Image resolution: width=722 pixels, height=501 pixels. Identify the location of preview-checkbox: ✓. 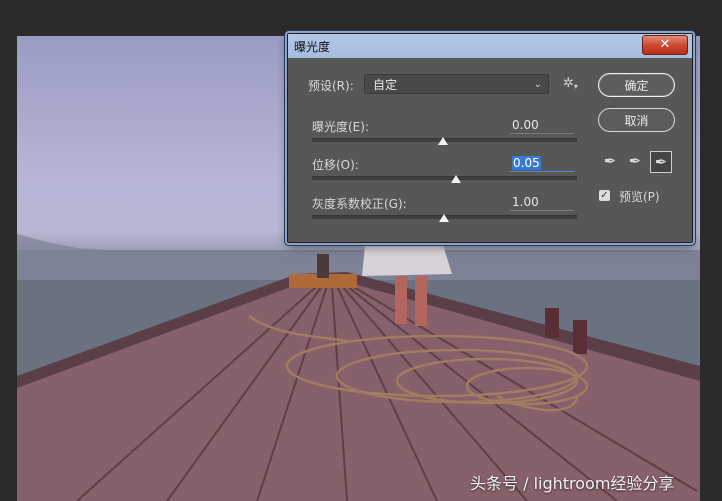
(604, 195).